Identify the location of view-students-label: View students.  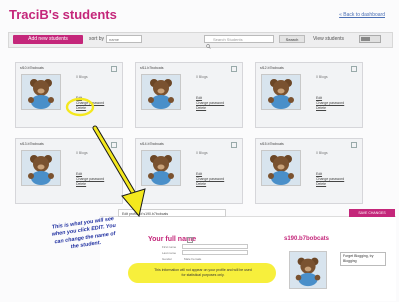
(329, 39).